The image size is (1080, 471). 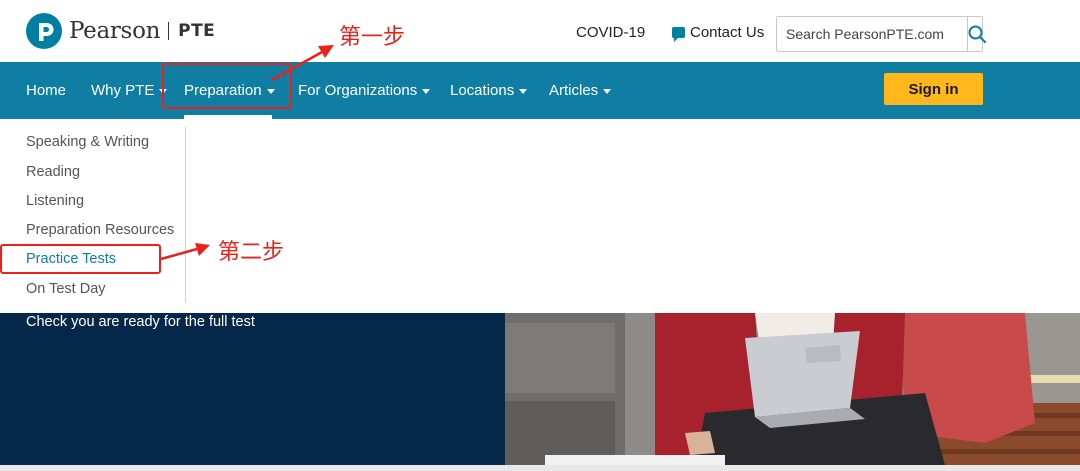 What do you see at coordinates (66, 289) in the screenshot?
I see `dropdown-item-on-test-day: On Test Day` at bounding box center [66, 289].